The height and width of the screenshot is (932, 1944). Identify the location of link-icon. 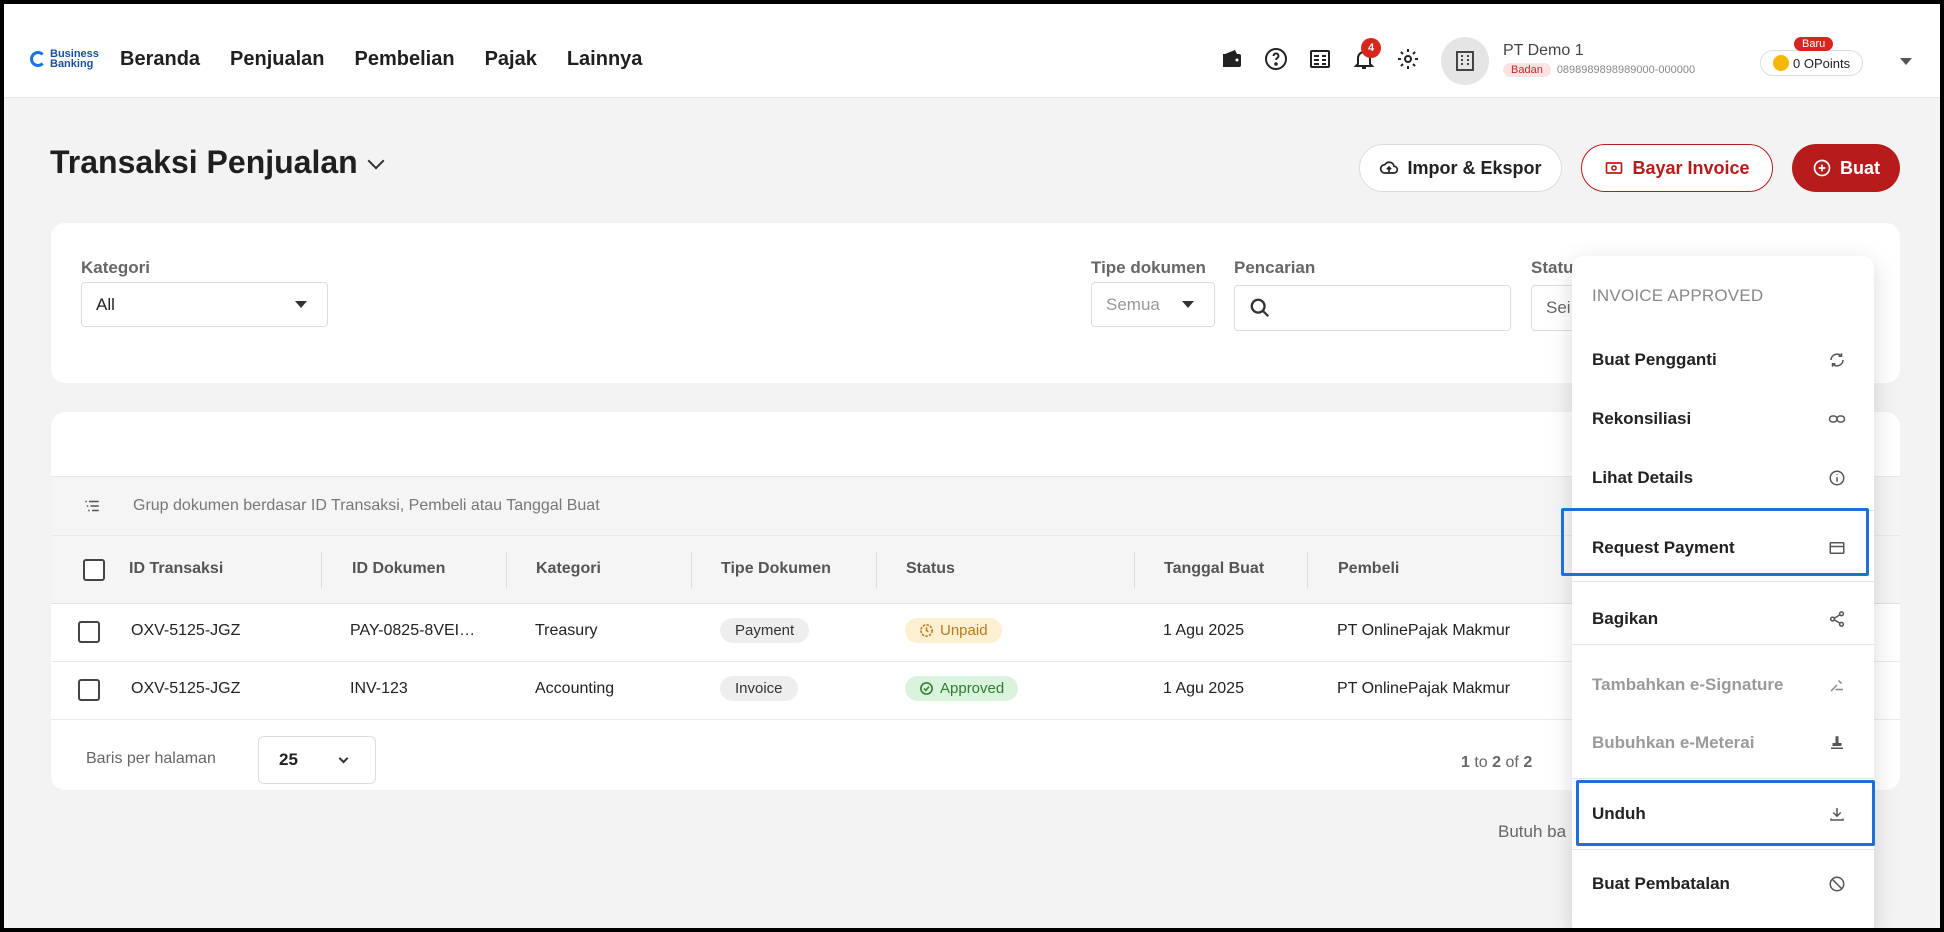
(1837, 419).